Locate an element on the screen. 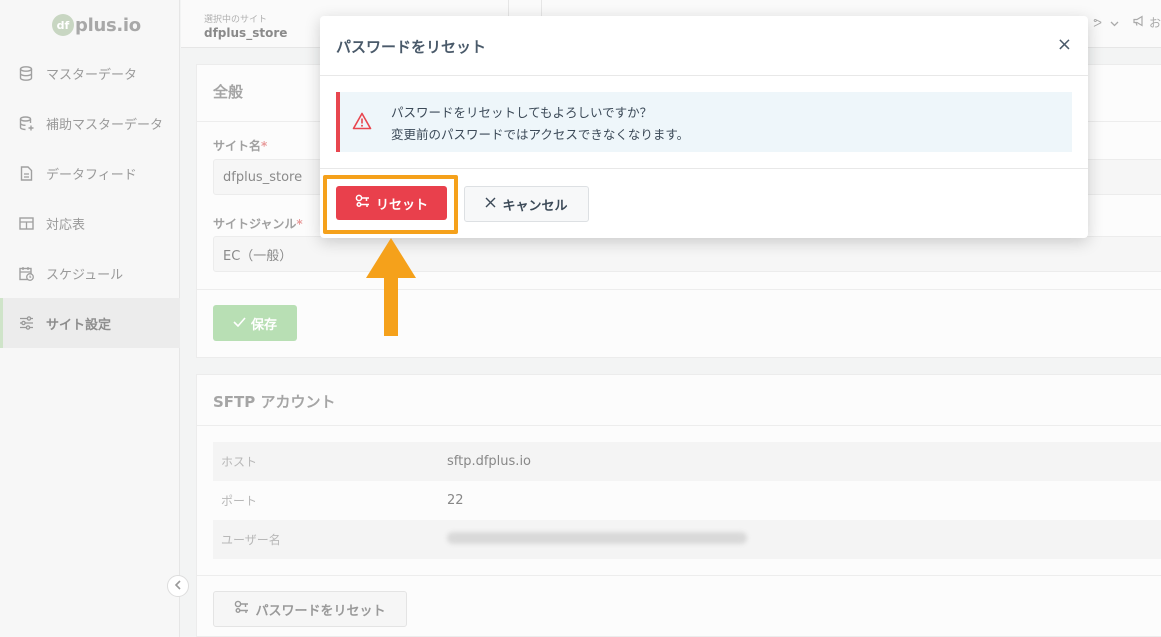 The width and height of the screenshot is (1161, 637). reset-password-button: パスワードをリセット is located at coordinates (310, 609).